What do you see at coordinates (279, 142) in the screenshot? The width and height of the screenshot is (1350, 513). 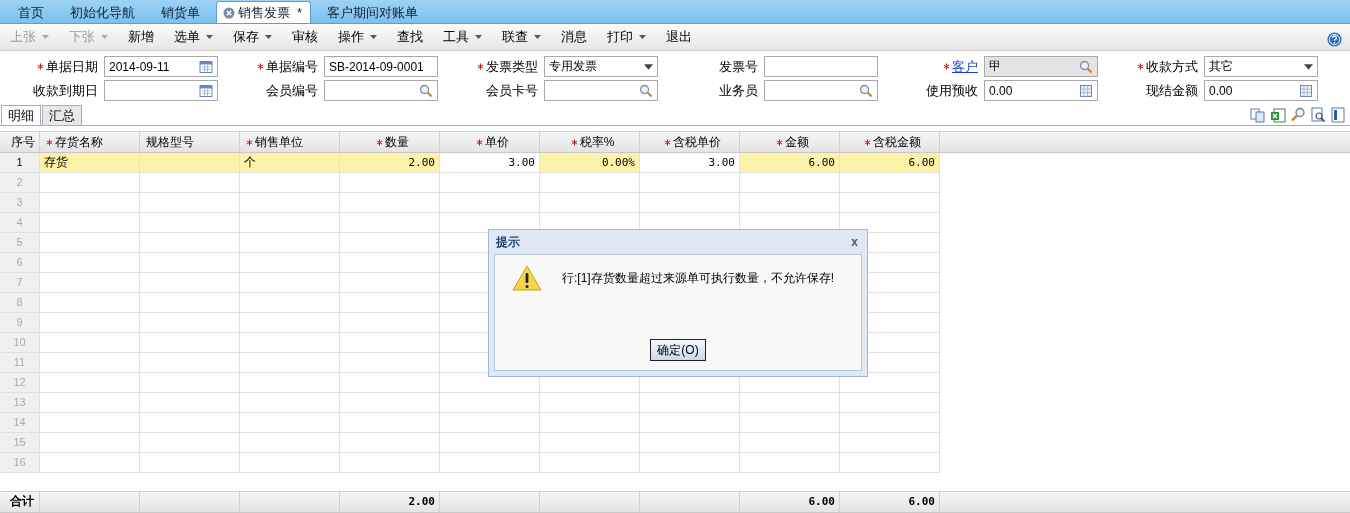 I see `column-header: 销售单位` at bounding box center [279, 142].